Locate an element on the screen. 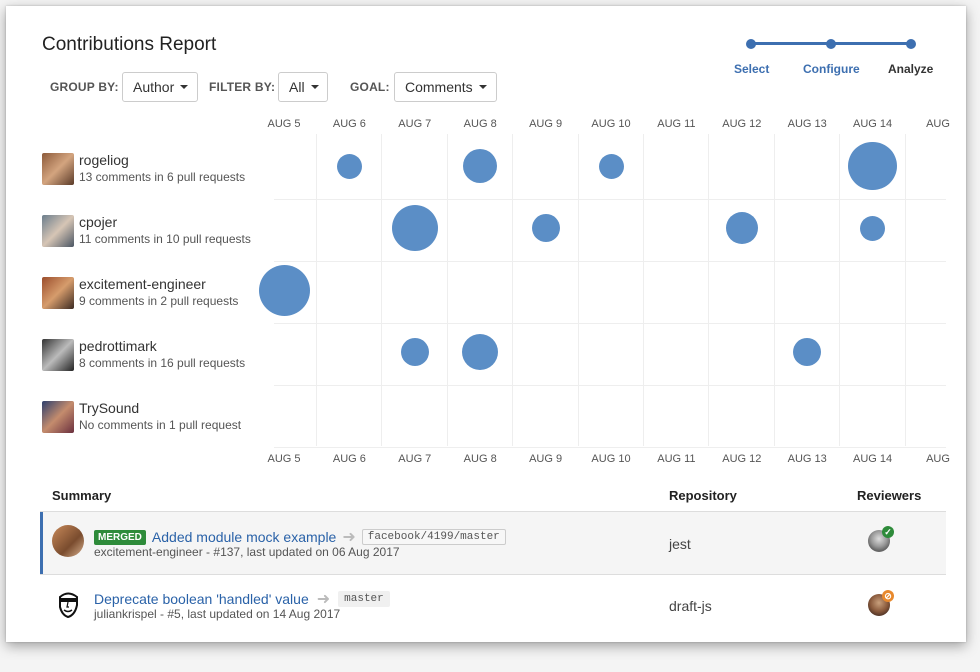 Image resolution: width=980 pixels, height=672 pixels. face-sketch-icon is located at coordinates (68, 605).